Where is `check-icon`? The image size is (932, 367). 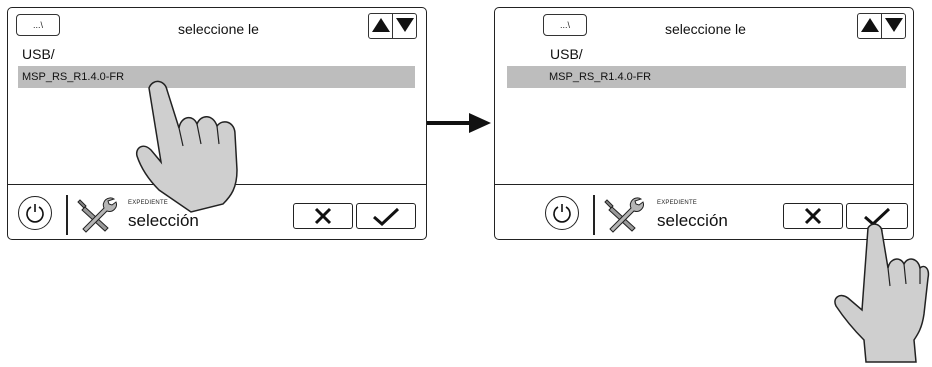 check-icon is located at coordinates (386, 216).